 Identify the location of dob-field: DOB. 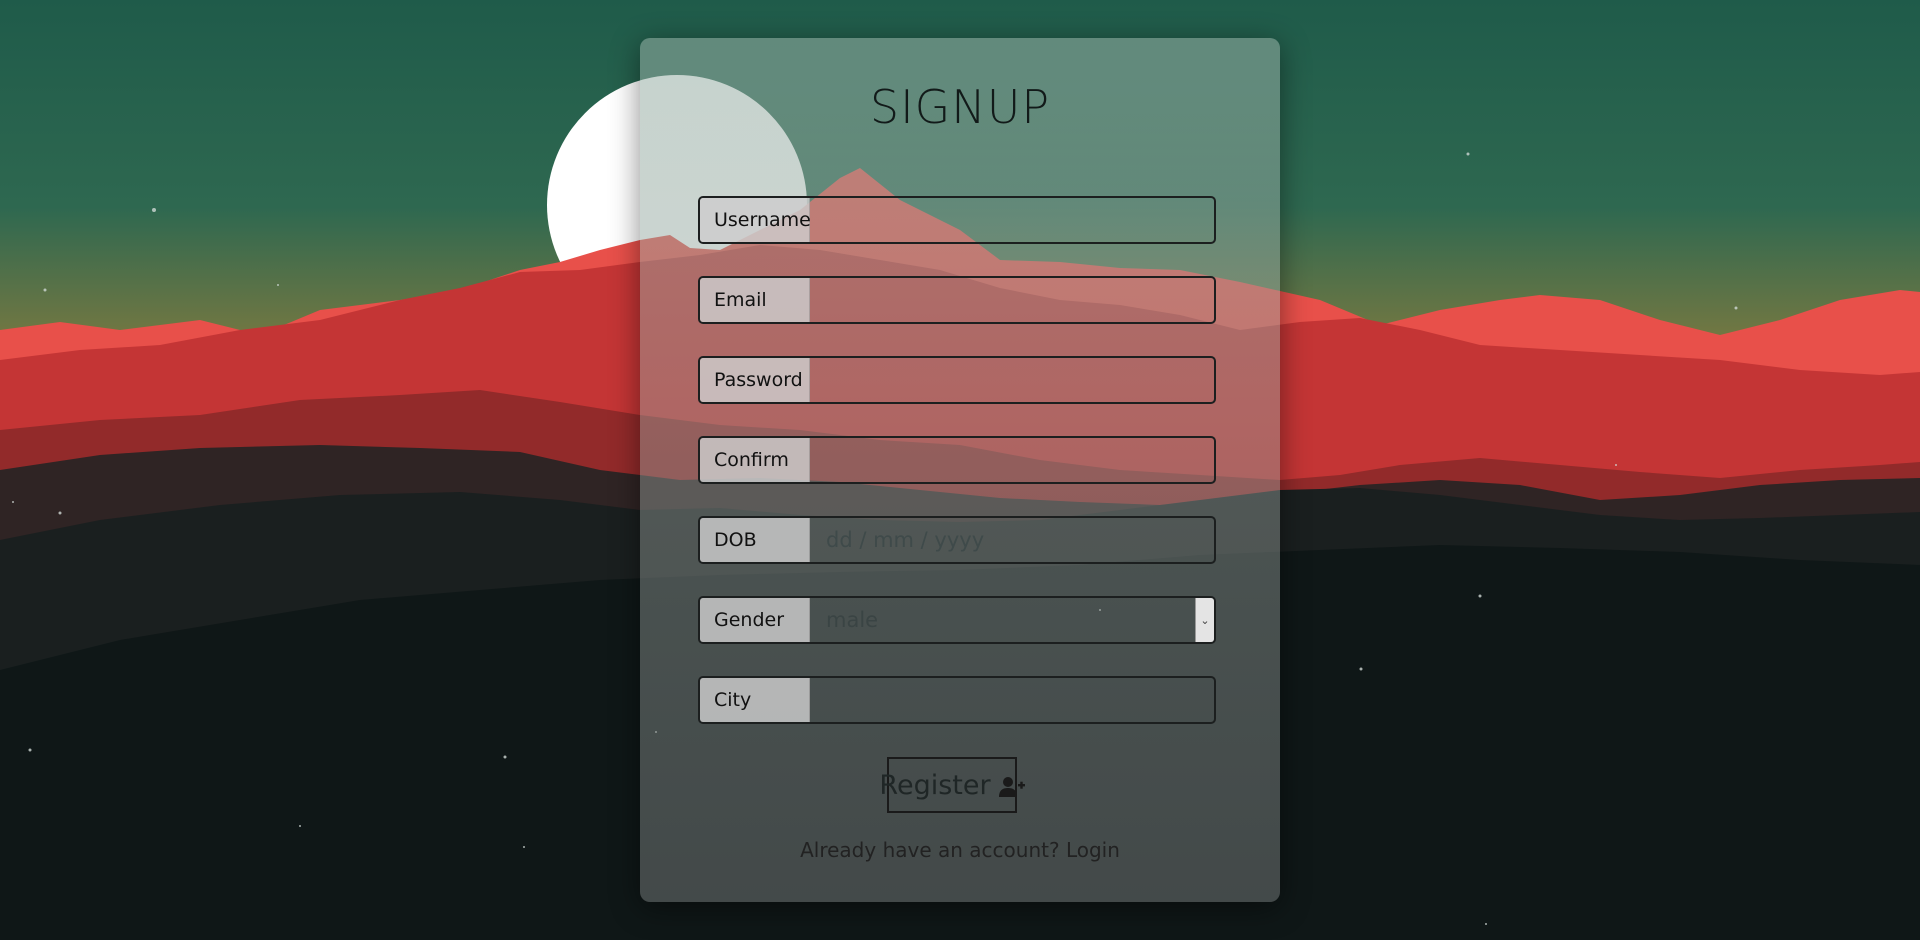
(957, 540).